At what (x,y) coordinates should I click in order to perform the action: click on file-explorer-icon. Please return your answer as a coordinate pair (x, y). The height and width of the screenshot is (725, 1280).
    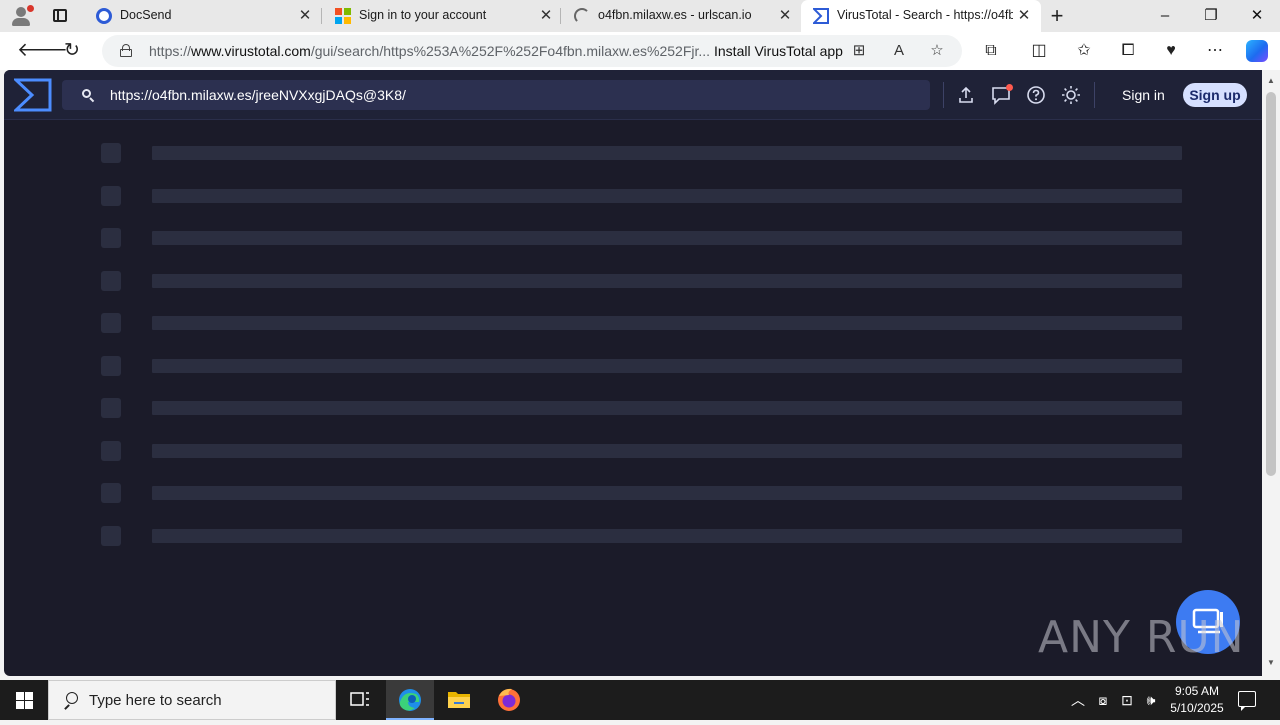
    Looking at the image, I should click on (459, 700).